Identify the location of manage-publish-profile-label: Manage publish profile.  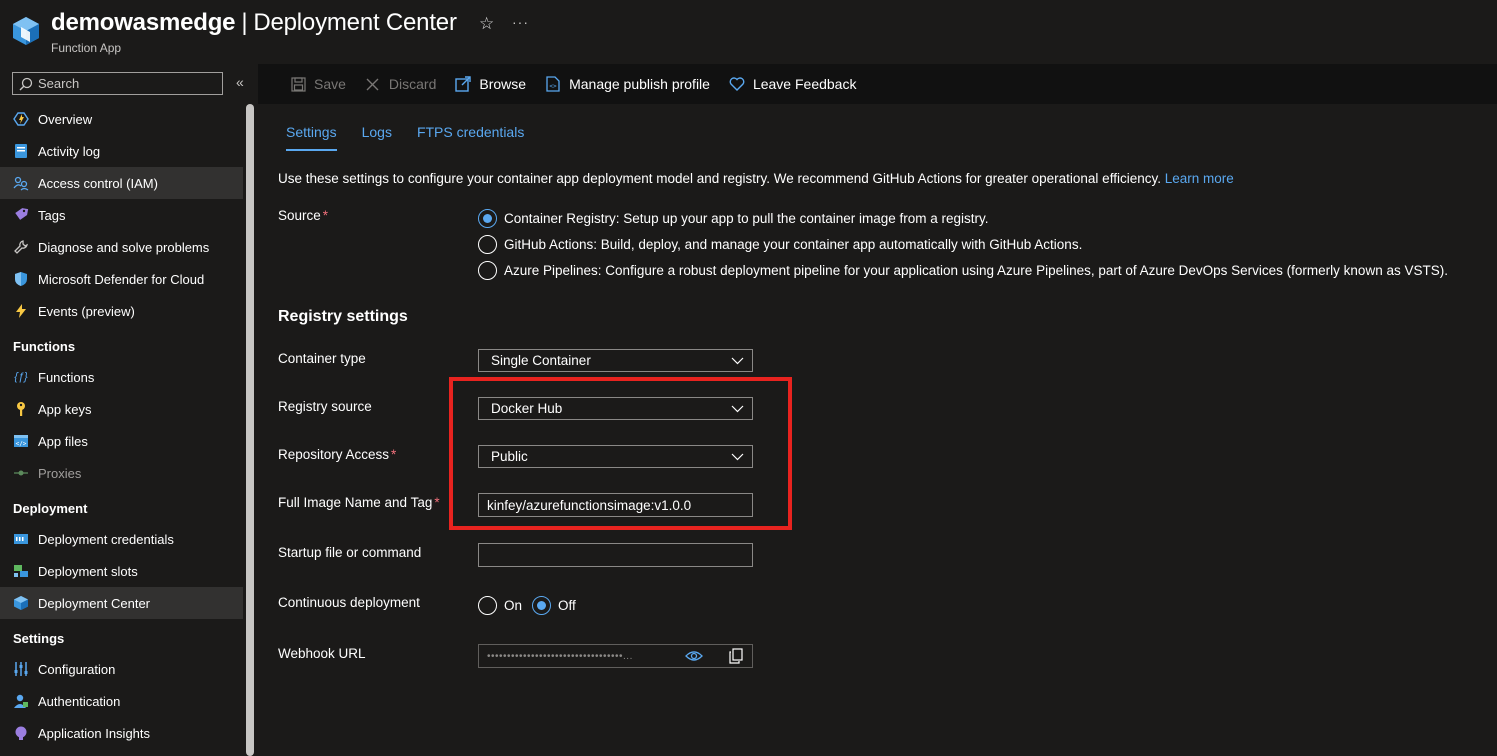
(639, 84).